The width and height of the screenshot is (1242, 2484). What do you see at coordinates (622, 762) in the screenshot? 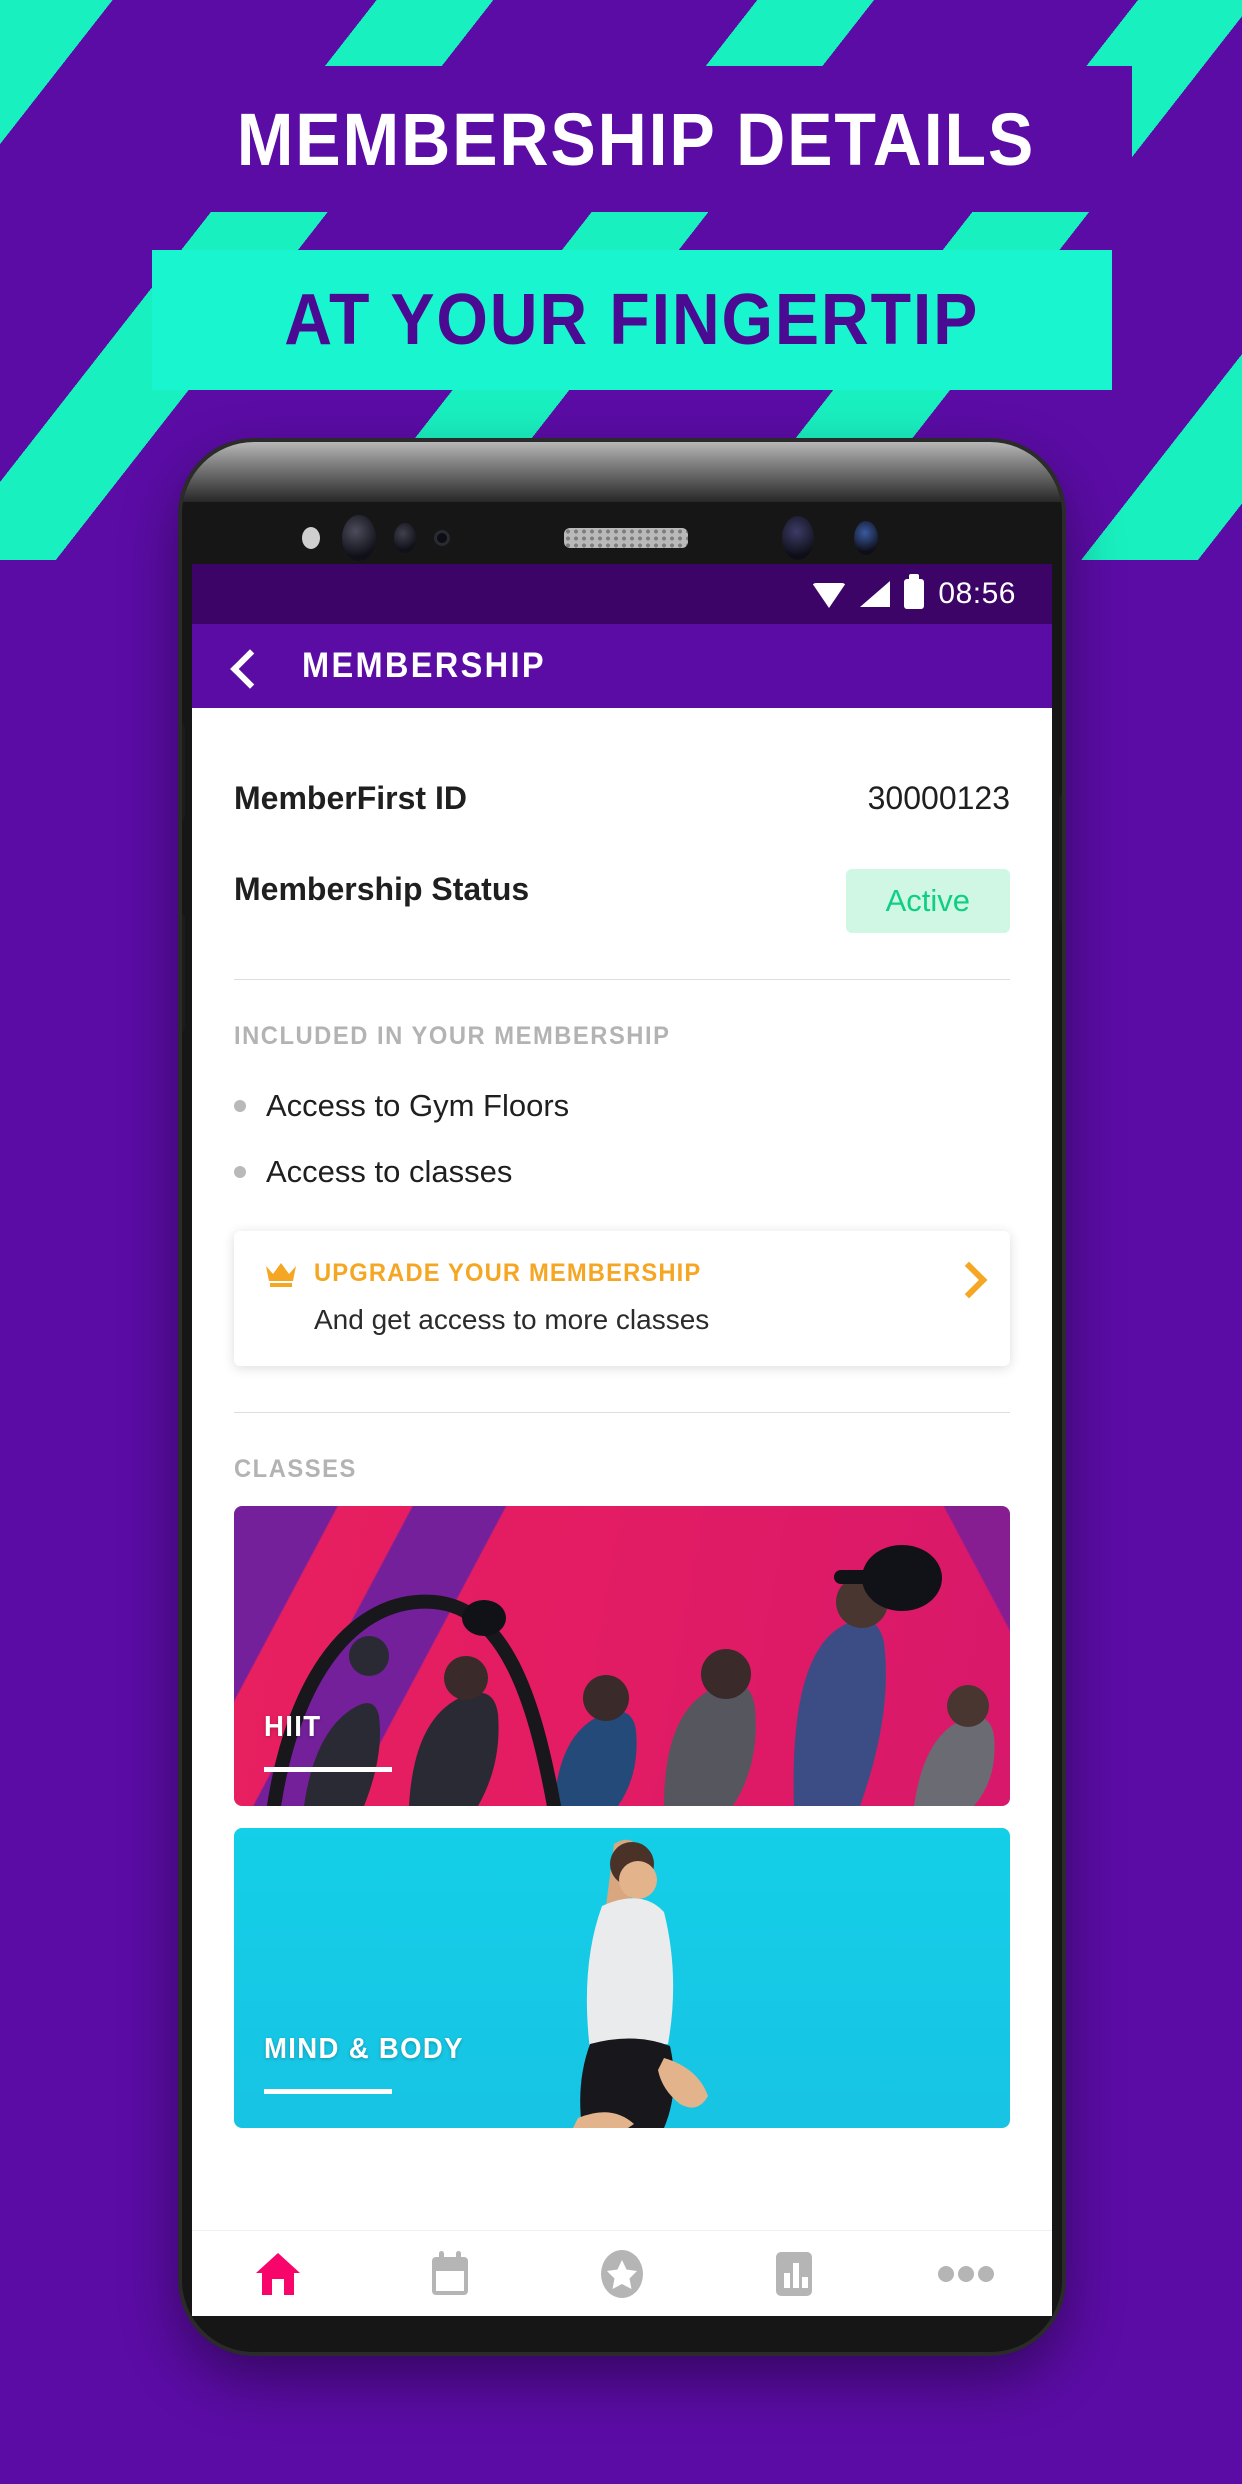
I see `member-id-row: MemberFirst ID 30000123` at bounding box center [622, 762].